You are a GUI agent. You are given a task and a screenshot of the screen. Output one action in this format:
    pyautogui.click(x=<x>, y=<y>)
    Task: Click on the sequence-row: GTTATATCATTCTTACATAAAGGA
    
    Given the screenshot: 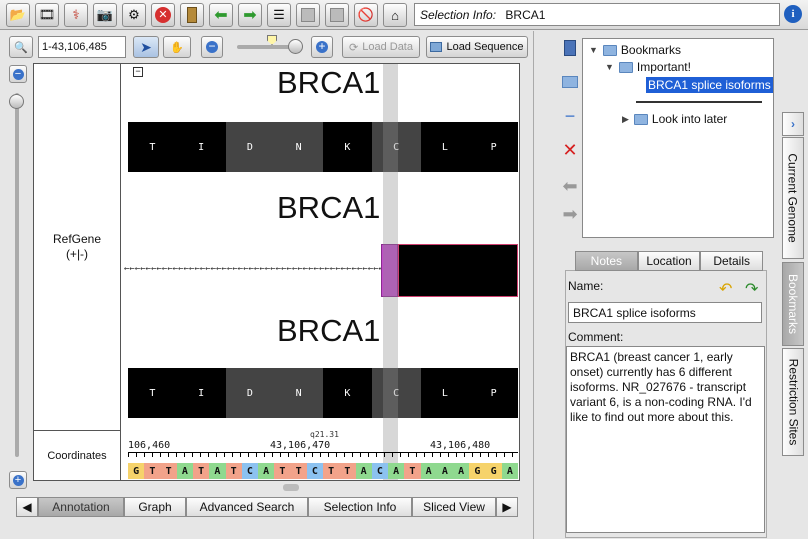 What is the action you would take?
    pyautogui.click(x=323, y=471)
    